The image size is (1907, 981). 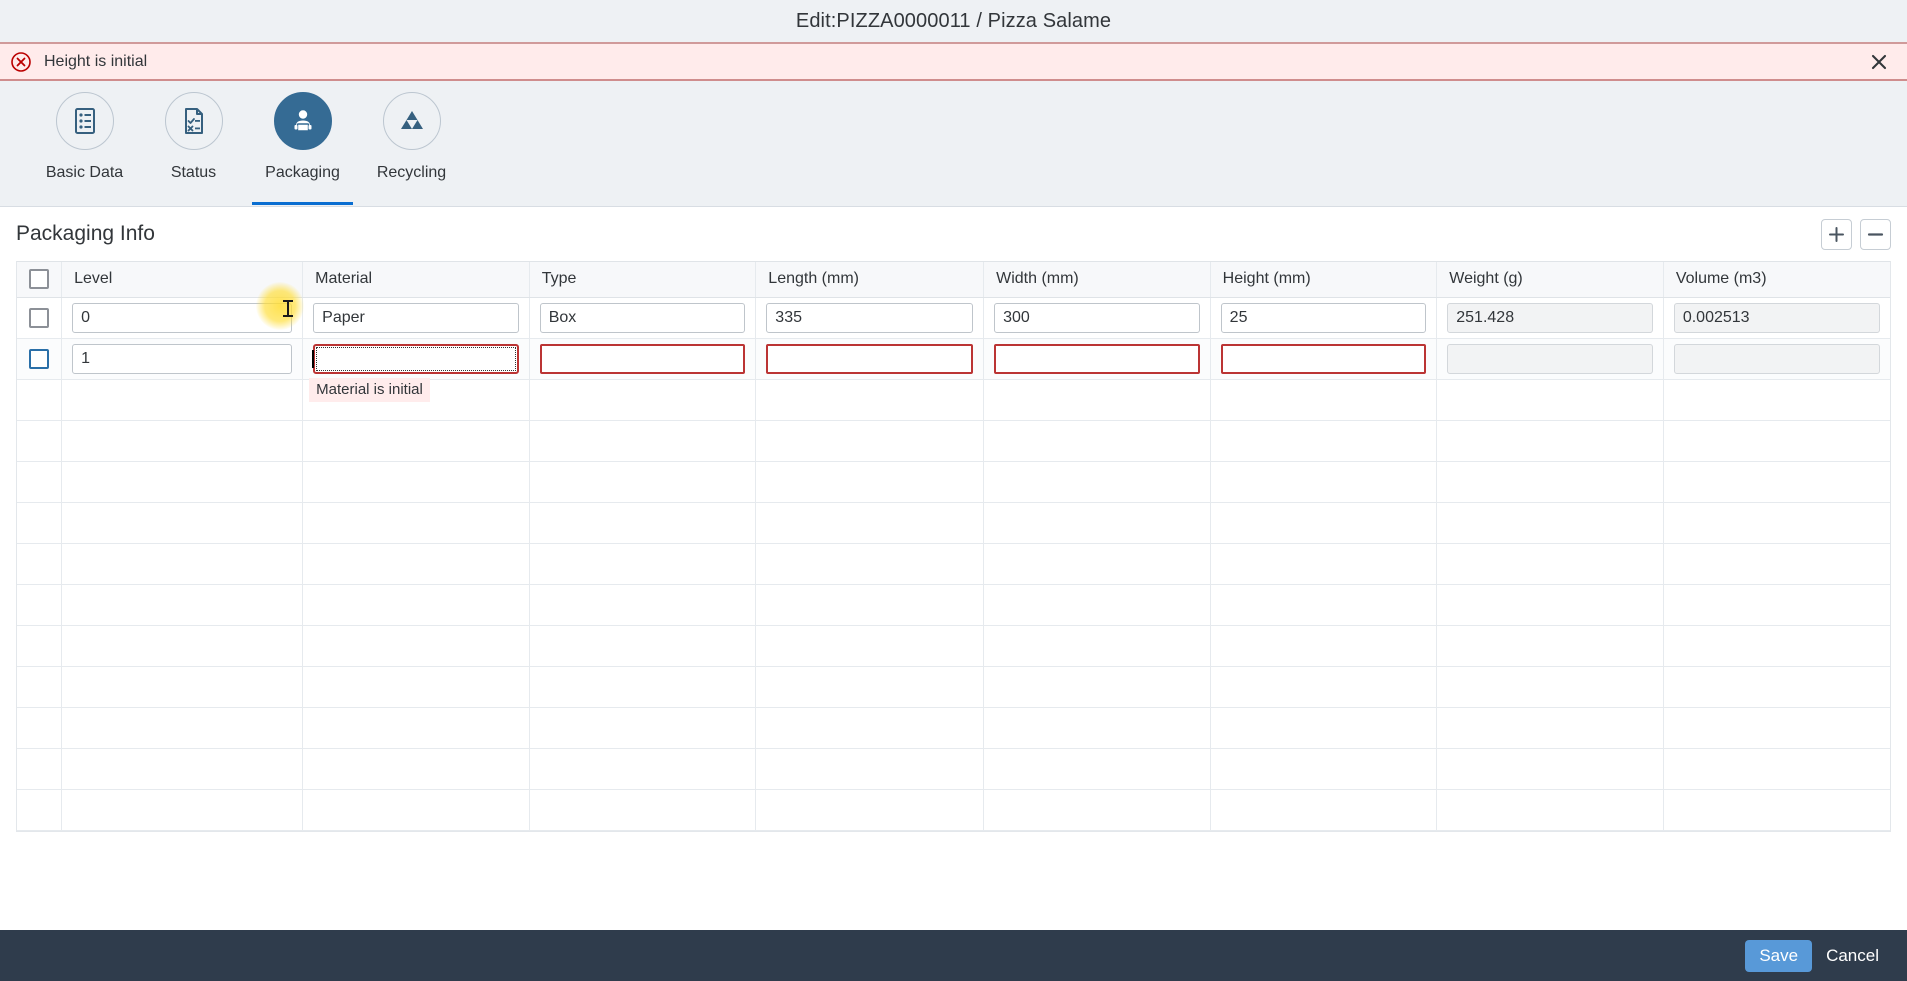 I want to click on select-all-checkbox, so click(x=39, y=279).